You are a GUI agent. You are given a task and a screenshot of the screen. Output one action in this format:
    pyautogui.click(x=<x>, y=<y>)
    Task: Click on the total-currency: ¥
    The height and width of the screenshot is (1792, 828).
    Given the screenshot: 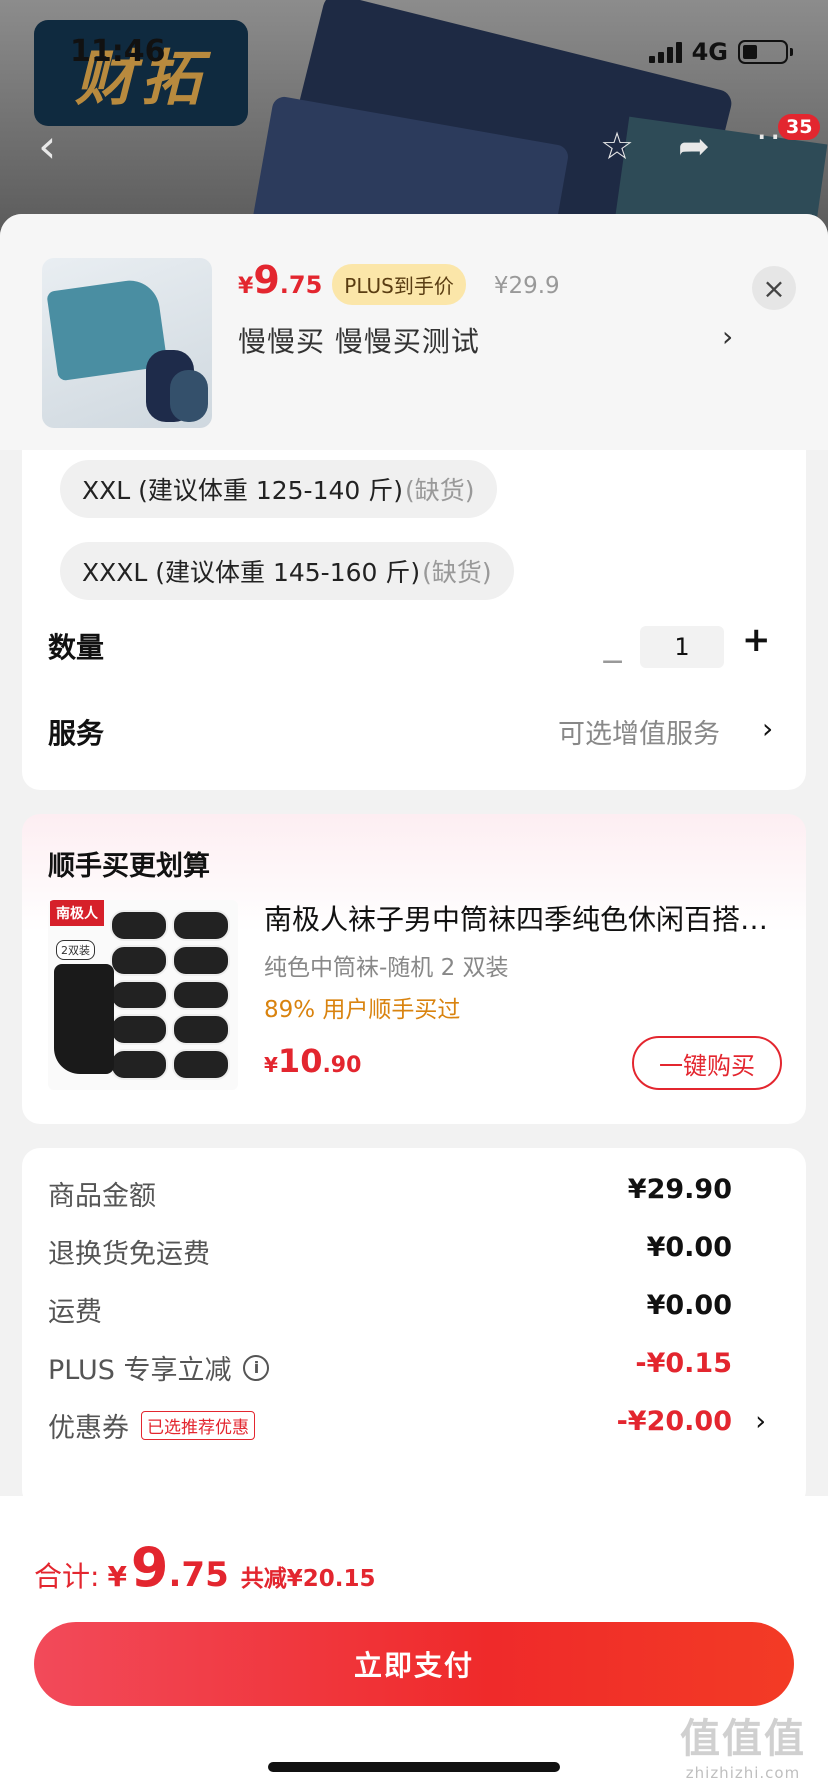 What is the action you would take?
    pyautogui.click(x=117, y=1576)
    